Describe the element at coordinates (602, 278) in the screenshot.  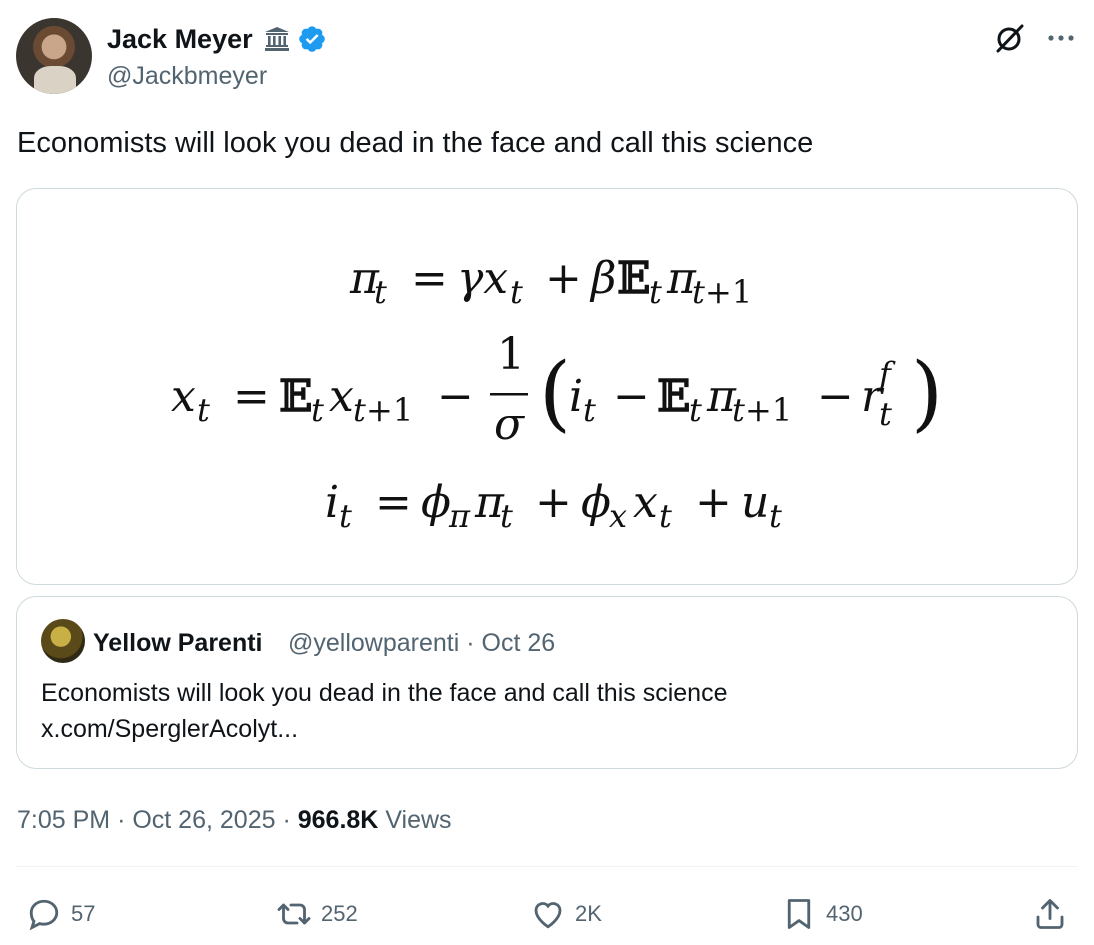
I see `svg-text: β` at that location.